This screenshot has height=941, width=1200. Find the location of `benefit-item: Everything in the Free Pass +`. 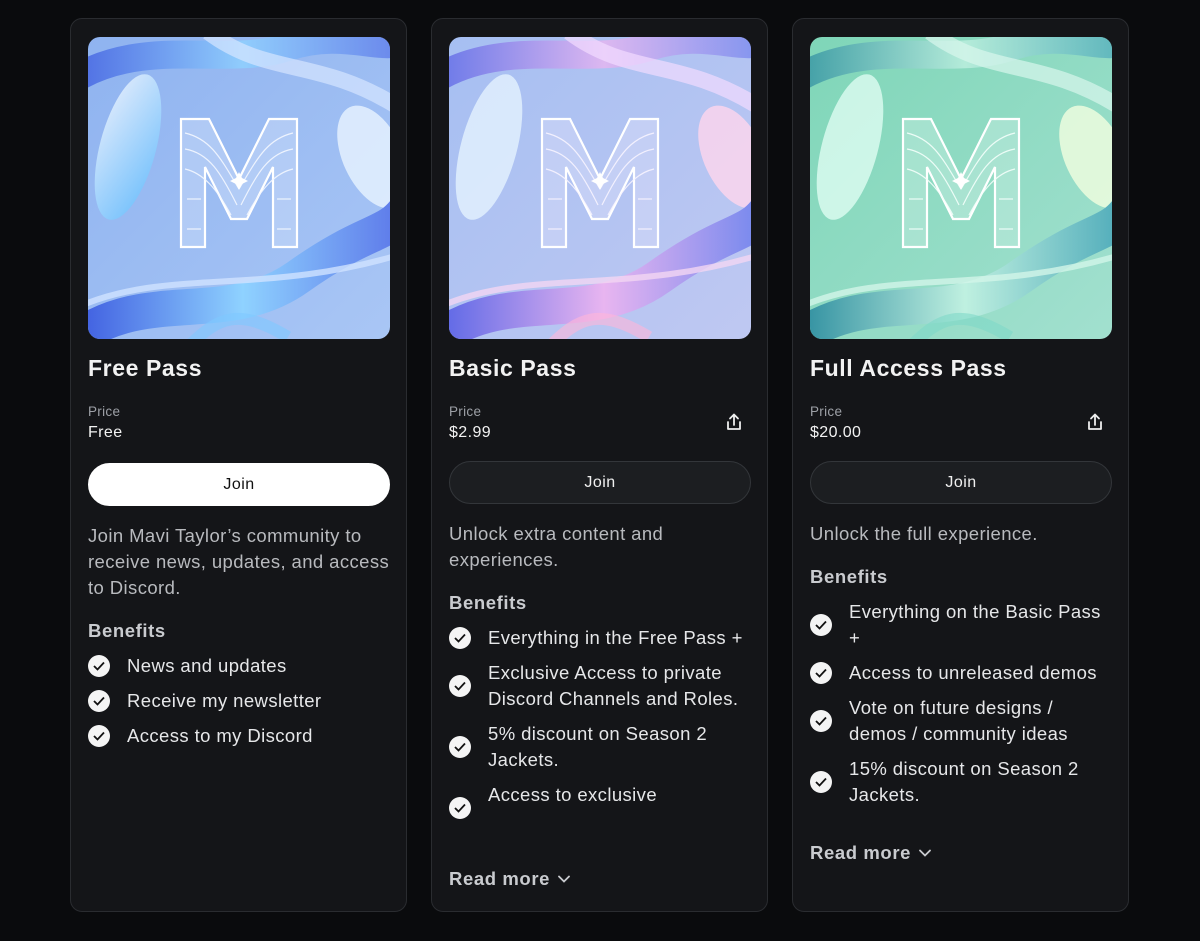

benefit-item: Everything in the Free Pass + is located at coordinates (601, 638).